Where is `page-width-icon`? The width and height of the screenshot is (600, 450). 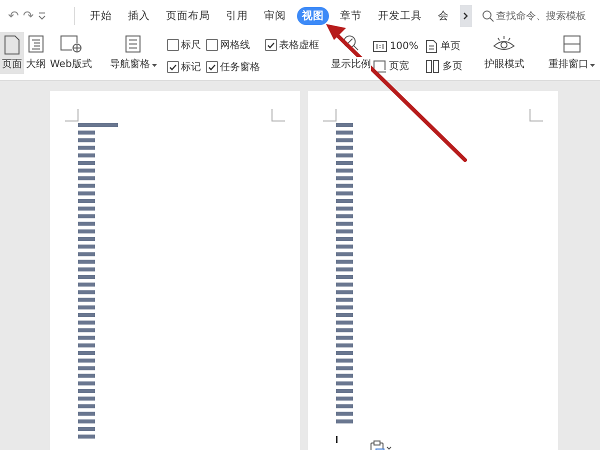
page-width-icon is located at coordinates (379, 66).